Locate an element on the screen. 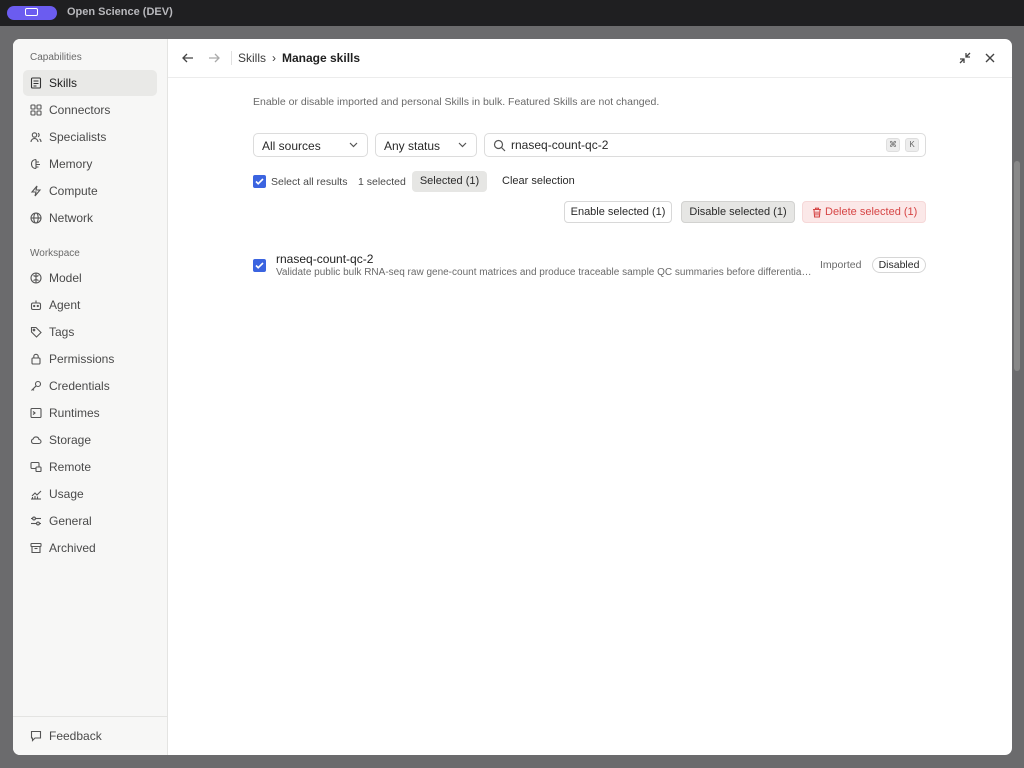  search-input is located at coordinates (681, 145).